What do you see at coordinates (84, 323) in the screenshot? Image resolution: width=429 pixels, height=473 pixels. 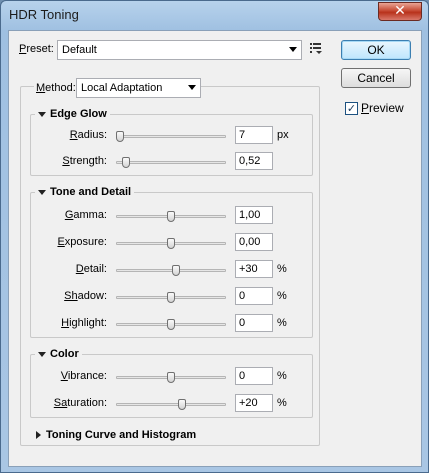 I see `slider-label: Highlight:` at bounding box center [84, 323].